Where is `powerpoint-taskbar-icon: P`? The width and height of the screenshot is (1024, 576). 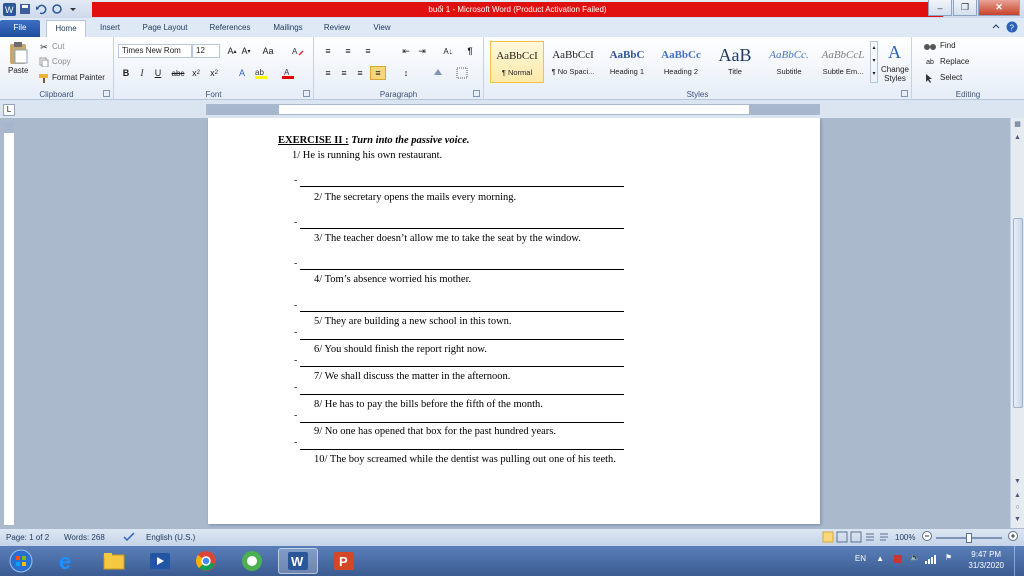 powerpoint-taskbar-icon: P is located at coordinates (344, 561).